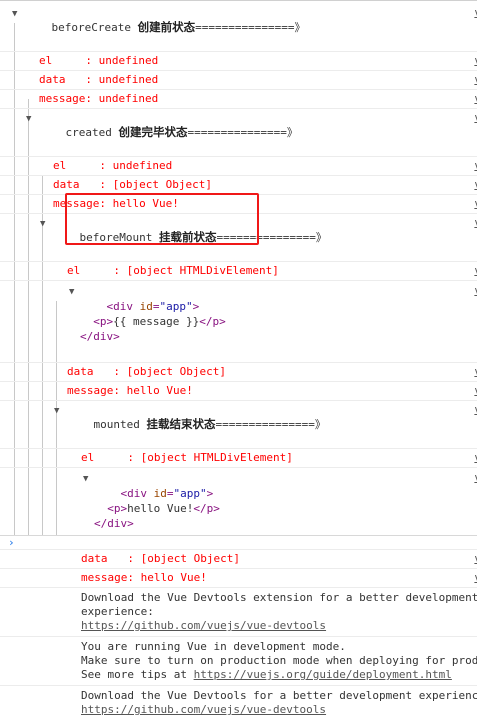 The height and width of the screenshot is (720, 477). I want to click on p-text: {{ message }}, so click(156, 321).